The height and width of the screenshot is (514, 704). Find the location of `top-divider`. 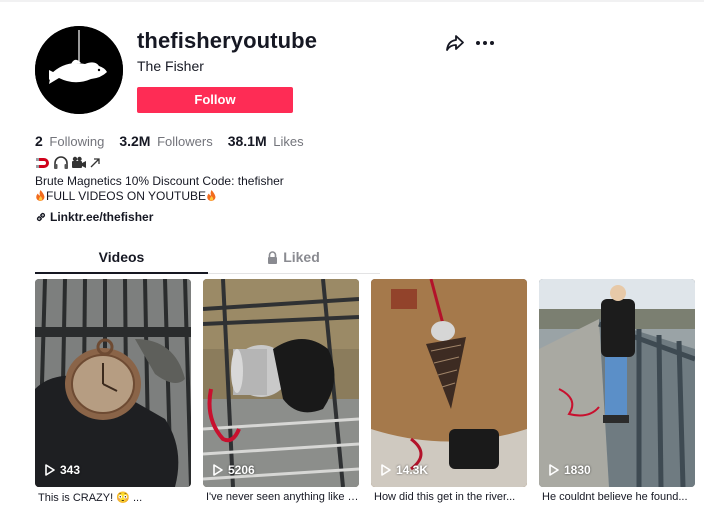

top-divider is located at coordinates (352, 1).